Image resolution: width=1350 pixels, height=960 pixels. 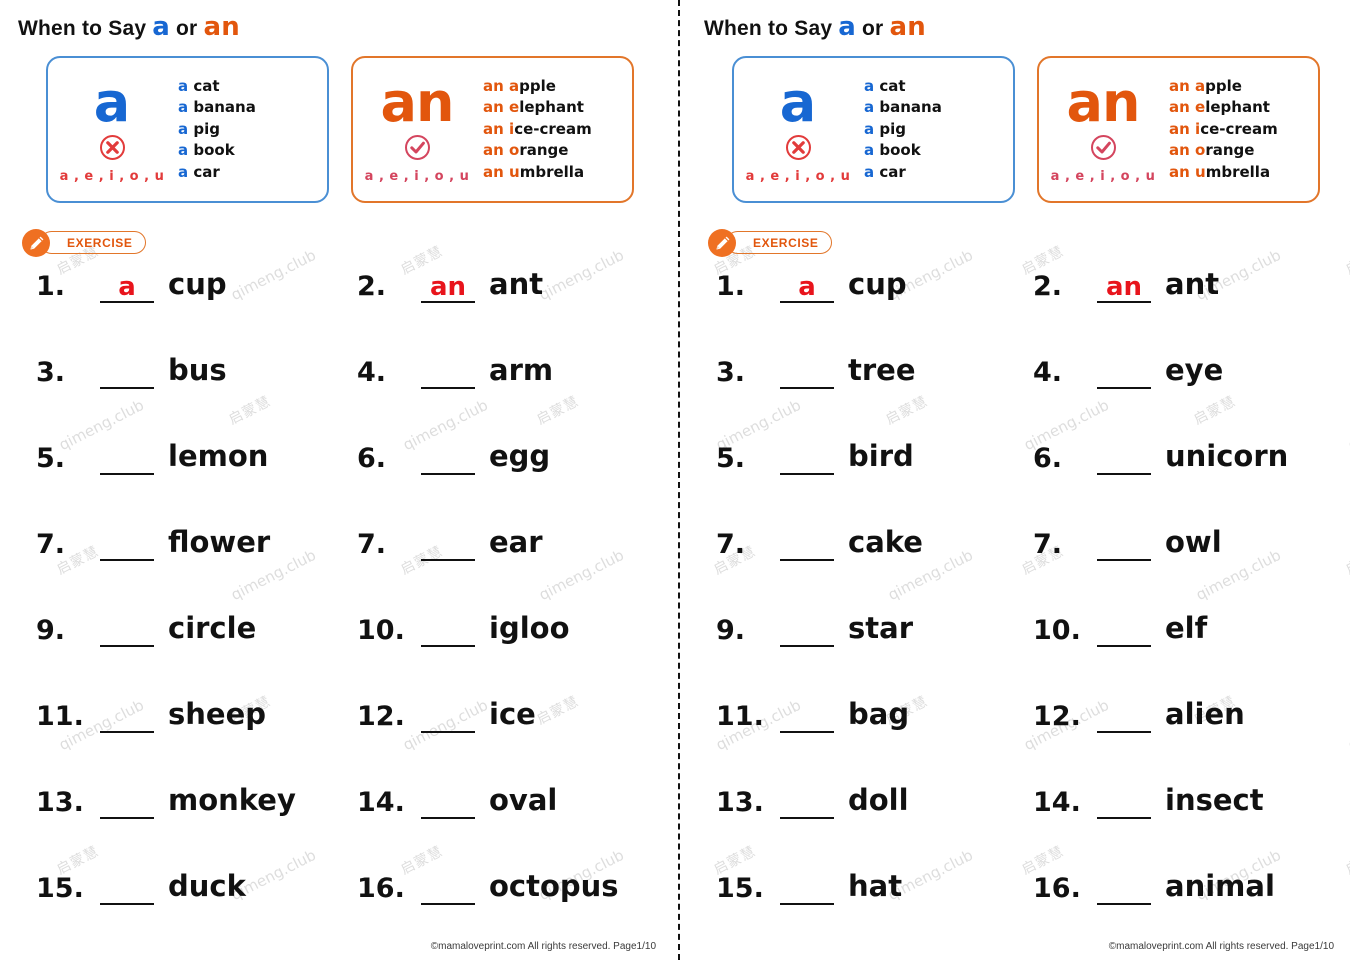 What do you see at coordinates (874, 829) in the screenshot?
I see `exercise-item: 13. doll` at bounding box center [874, 829].